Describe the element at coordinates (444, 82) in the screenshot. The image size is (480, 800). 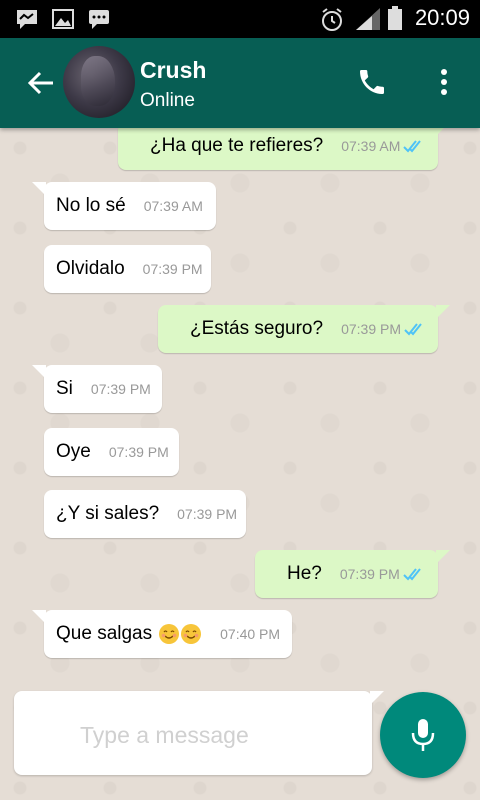
I see `more-vert-icon` at that location.